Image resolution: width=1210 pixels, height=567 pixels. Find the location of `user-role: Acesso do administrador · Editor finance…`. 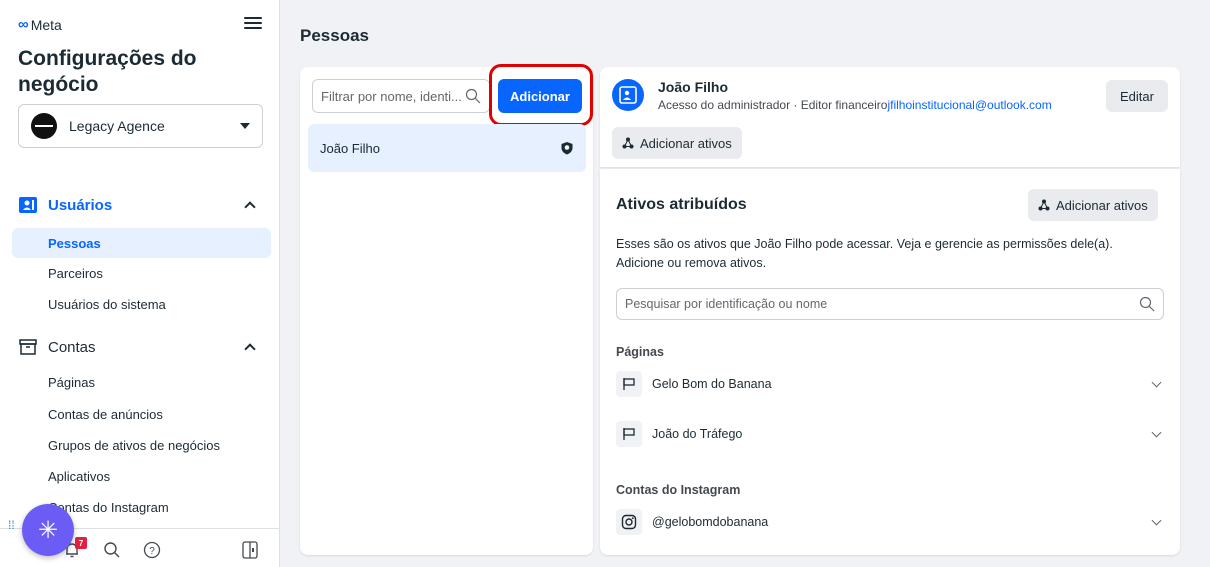

user-role: Acesso do administrador · Editor finance… is located at coordinates (855, 105).